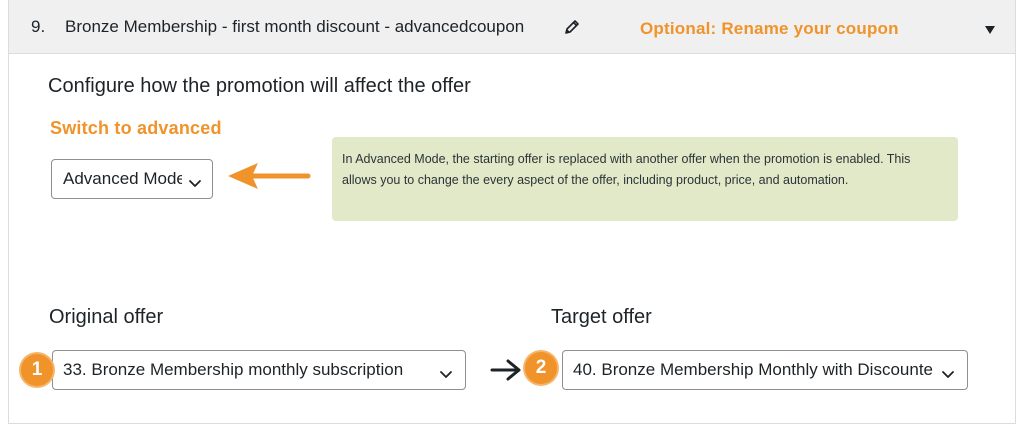 Image resolution: width=1024 pixels, height=424 pixels. I want to click on step-badge-1: 1, so click(37, 370).